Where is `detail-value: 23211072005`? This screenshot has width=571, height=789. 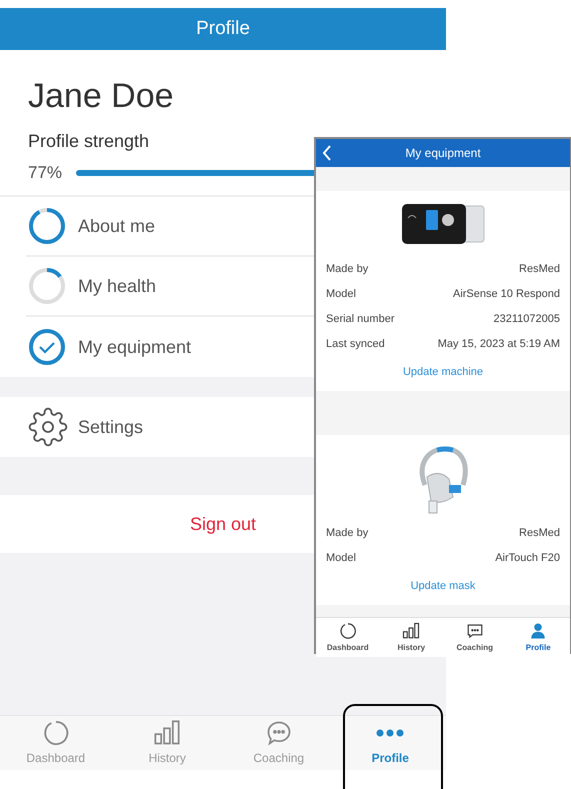 detail-value: 23211072005 is located at coordinates (527, 320).